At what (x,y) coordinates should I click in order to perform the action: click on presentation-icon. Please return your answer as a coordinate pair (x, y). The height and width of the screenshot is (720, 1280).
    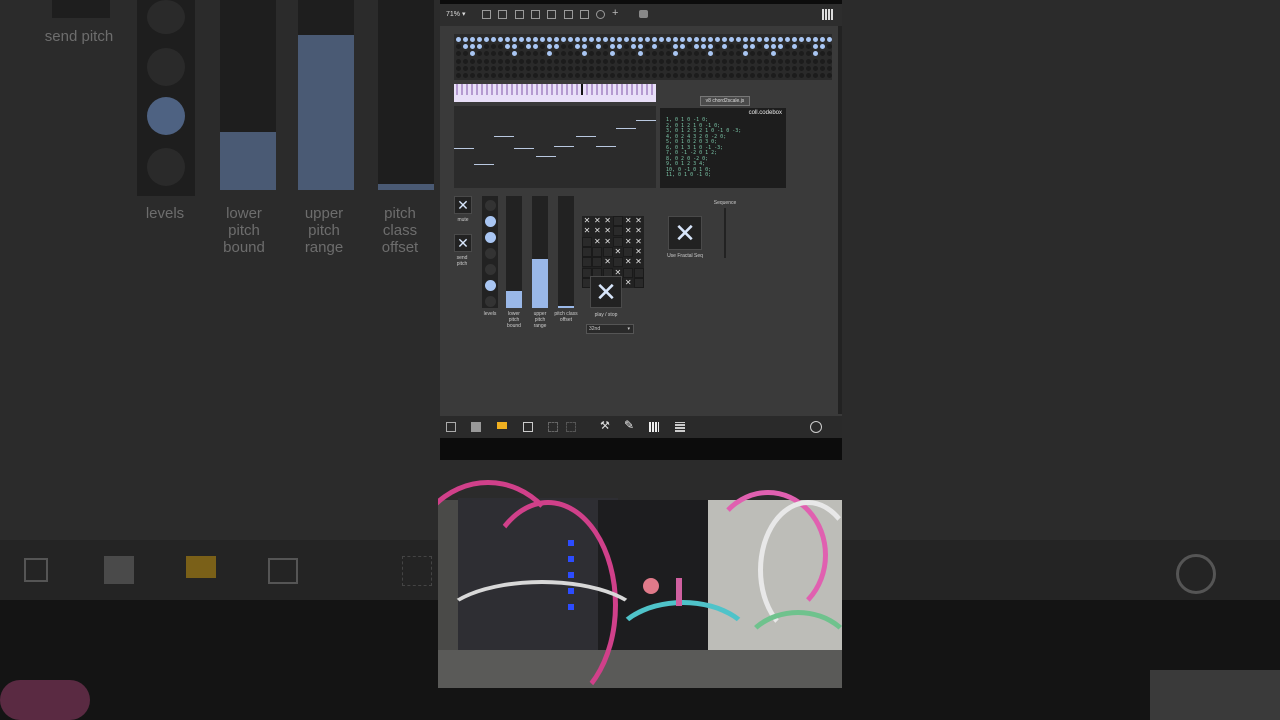
    Looking at the image, I should click on (502, 425).